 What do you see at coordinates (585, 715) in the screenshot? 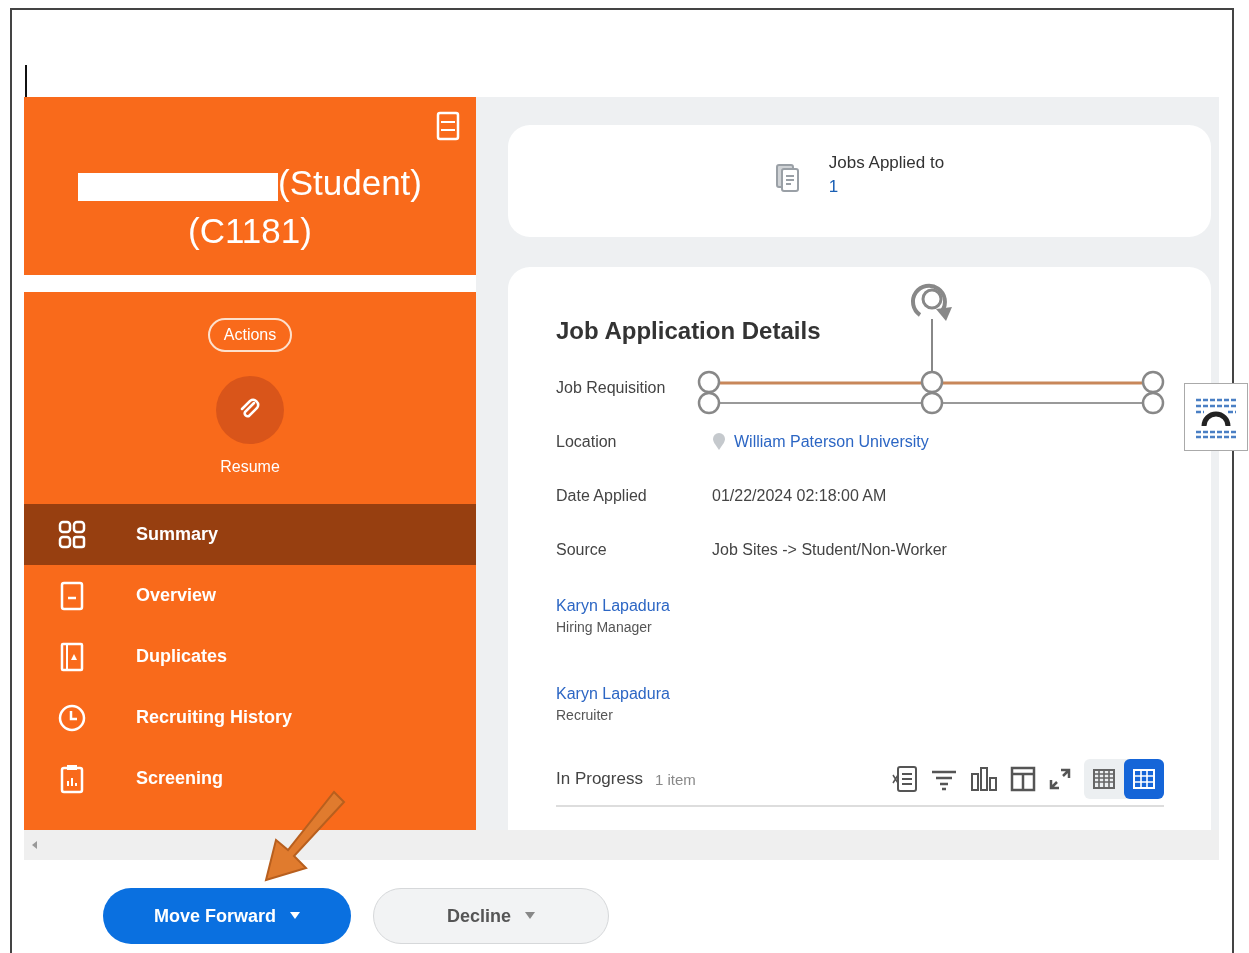
I see `person-role: Recruiter` at bounding box center [585, 715].